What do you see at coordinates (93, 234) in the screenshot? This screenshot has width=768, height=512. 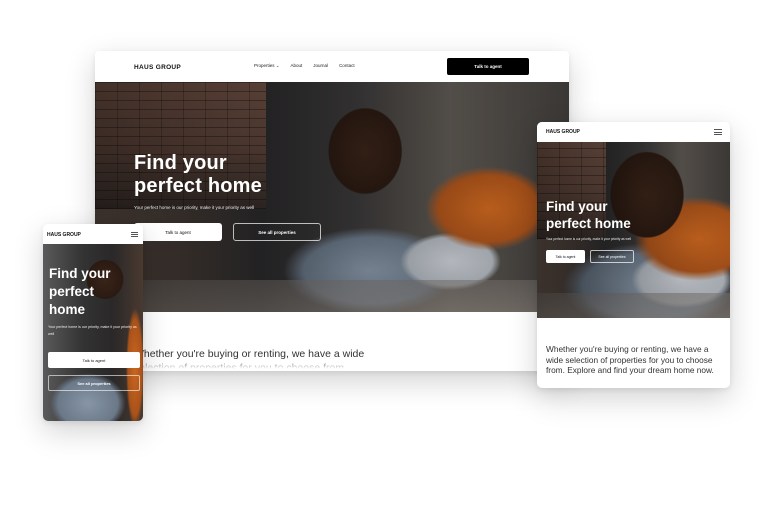 I see `phone-nav: HAUS GROUP` at bounding box center [93, 234].